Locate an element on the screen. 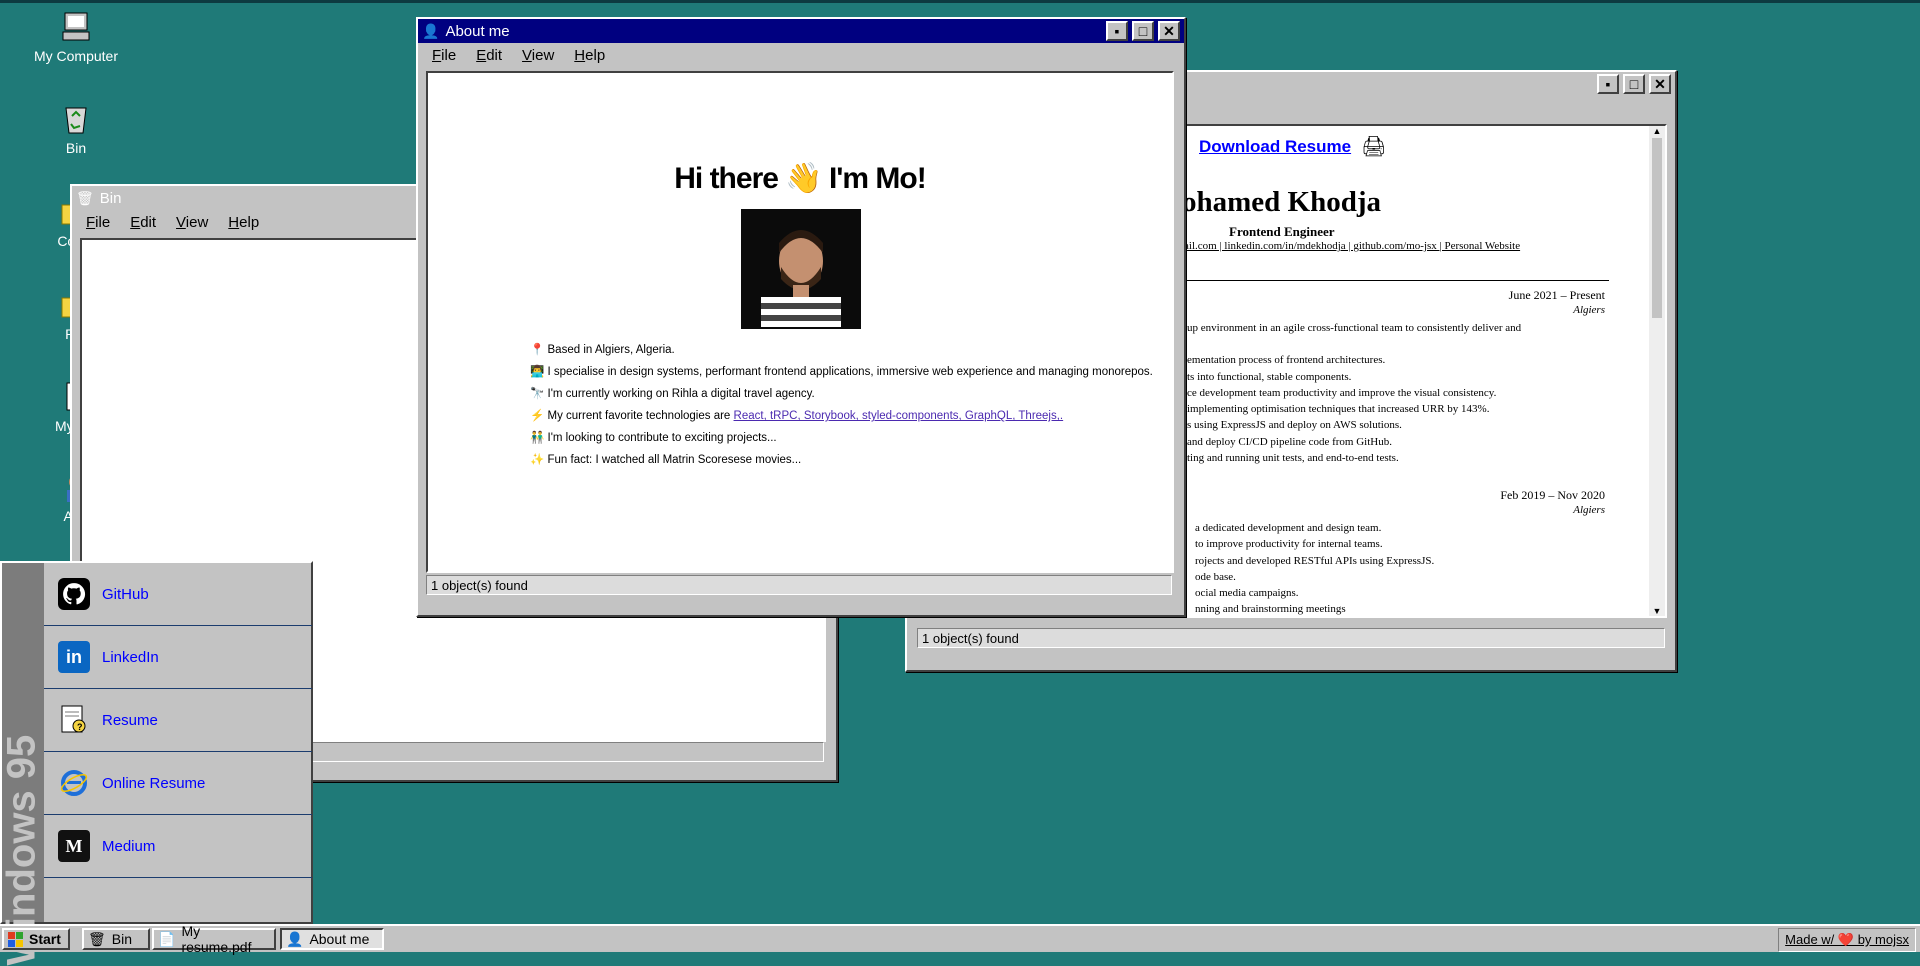 The image size is (1920, 966). window-title: About me is located at coordinates (477, 31).